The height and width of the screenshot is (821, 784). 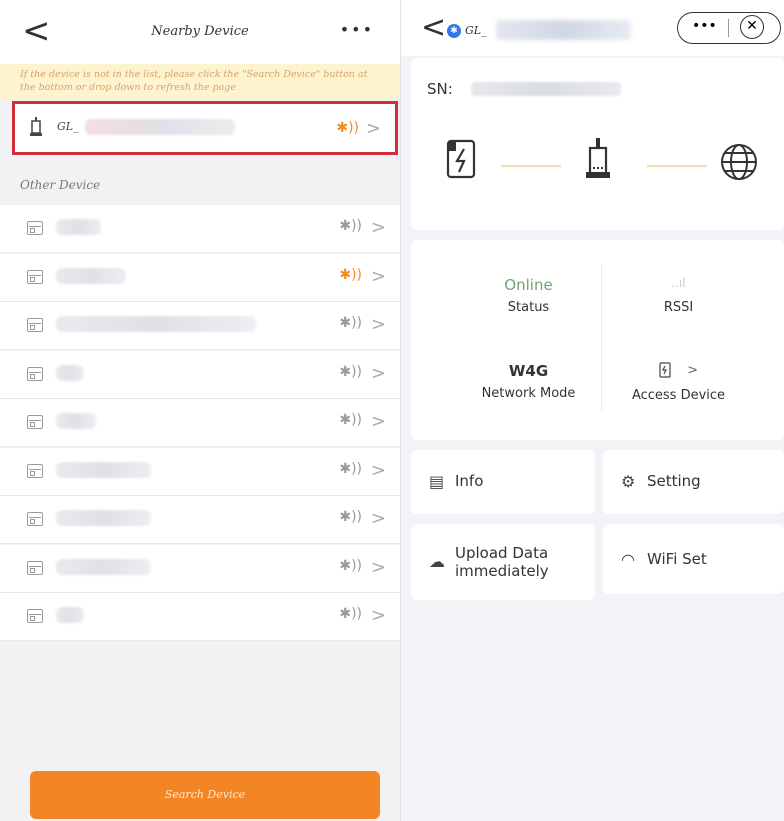 I want to click on search-device-button: Search Device, so click(x=205, y=795).